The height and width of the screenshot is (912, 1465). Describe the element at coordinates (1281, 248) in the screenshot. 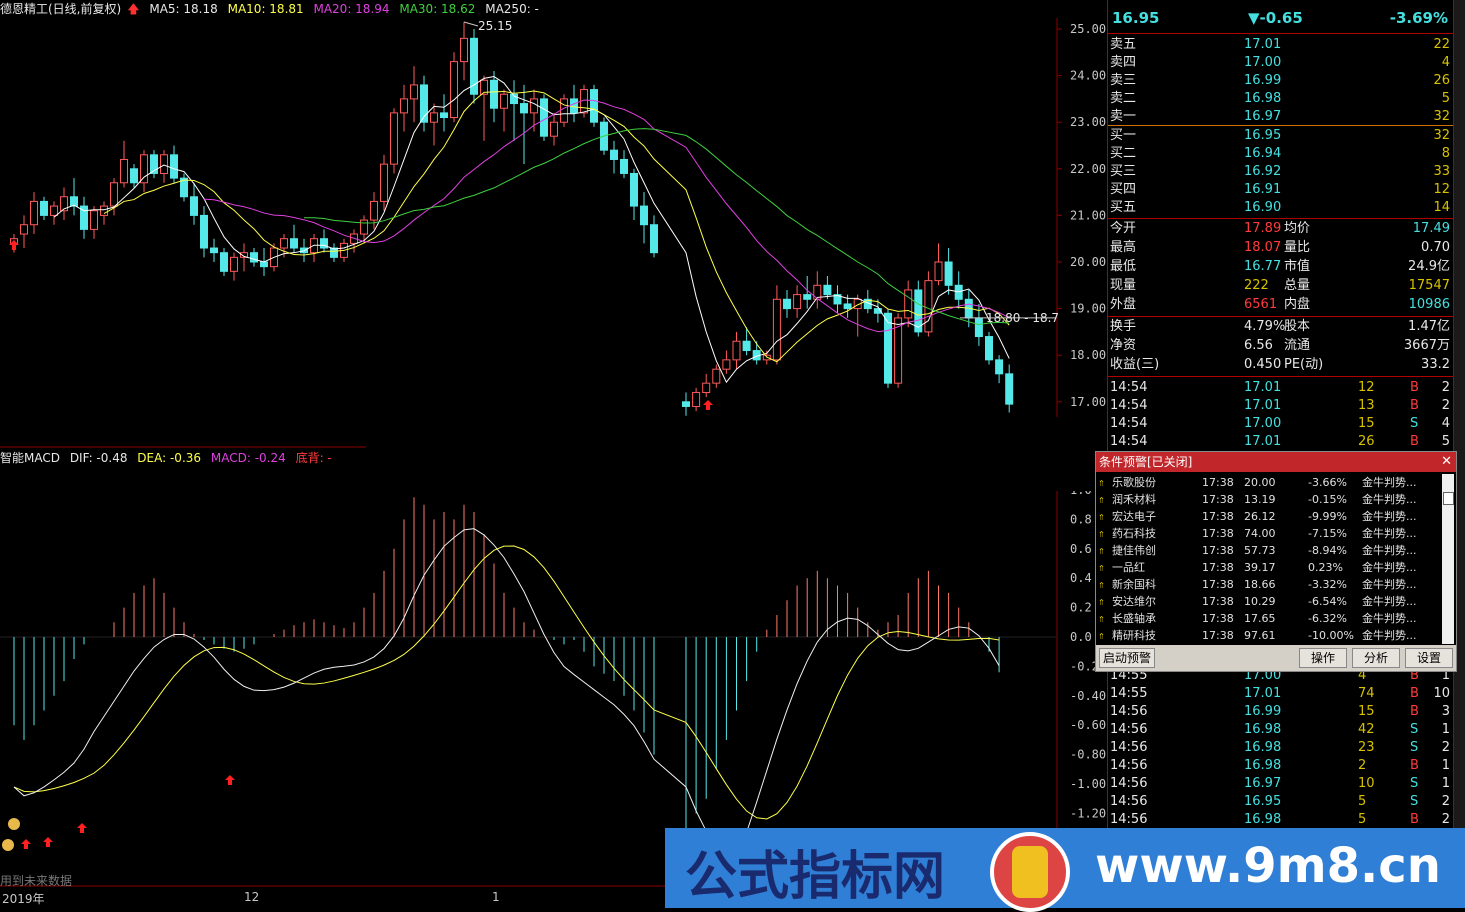

I see `stats-row: 最高 18.07 量比 0.70` at that location.